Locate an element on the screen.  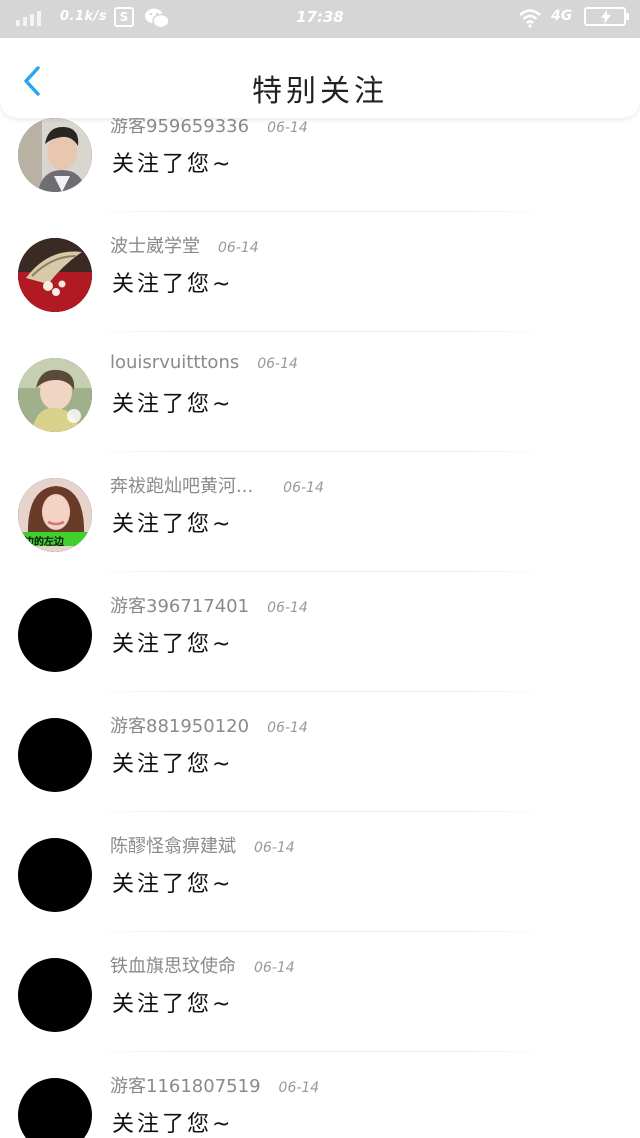
user-nickname: 铁血旗思玟使命 06-14 is located at coordinates (202, 965).